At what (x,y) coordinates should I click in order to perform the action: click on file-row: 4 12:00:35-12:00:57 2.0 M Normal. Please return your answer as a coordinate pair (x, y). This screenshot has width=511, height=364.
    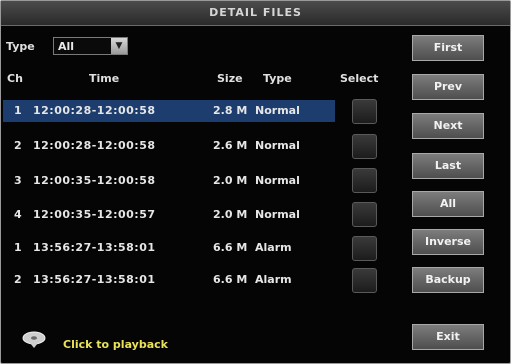
    Looking at the image, I should click on (169, 215).